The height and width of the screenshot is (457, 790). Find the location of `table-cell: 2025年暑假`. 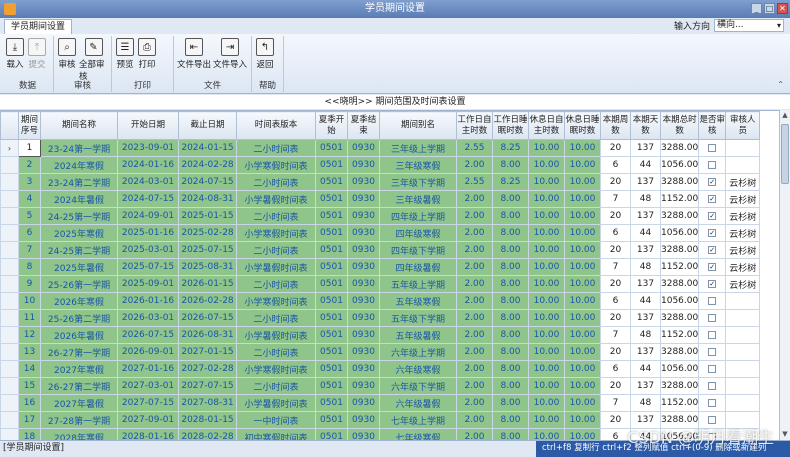

table-cell: 2025年暑假 is located at coordinates (79, 267).